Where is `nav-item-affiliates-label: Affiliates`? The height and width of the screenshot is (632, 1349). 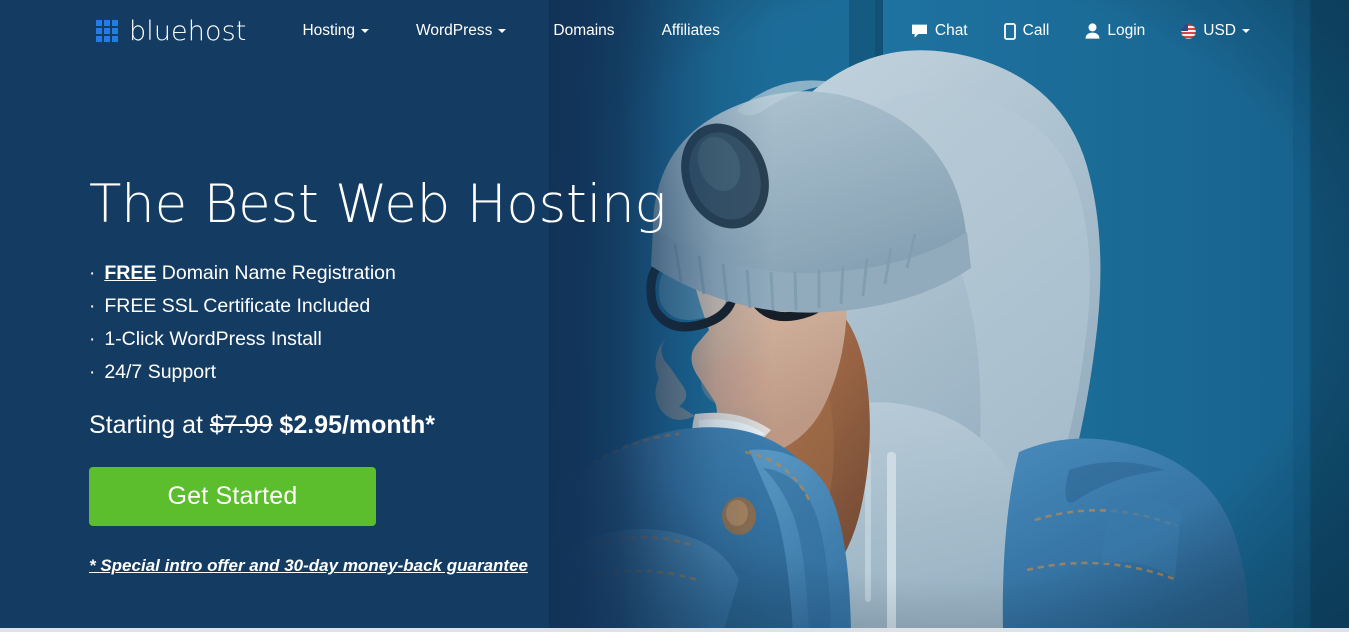 nav-item-affiliates-label: Affiliates is located at coordinates (690, 30).